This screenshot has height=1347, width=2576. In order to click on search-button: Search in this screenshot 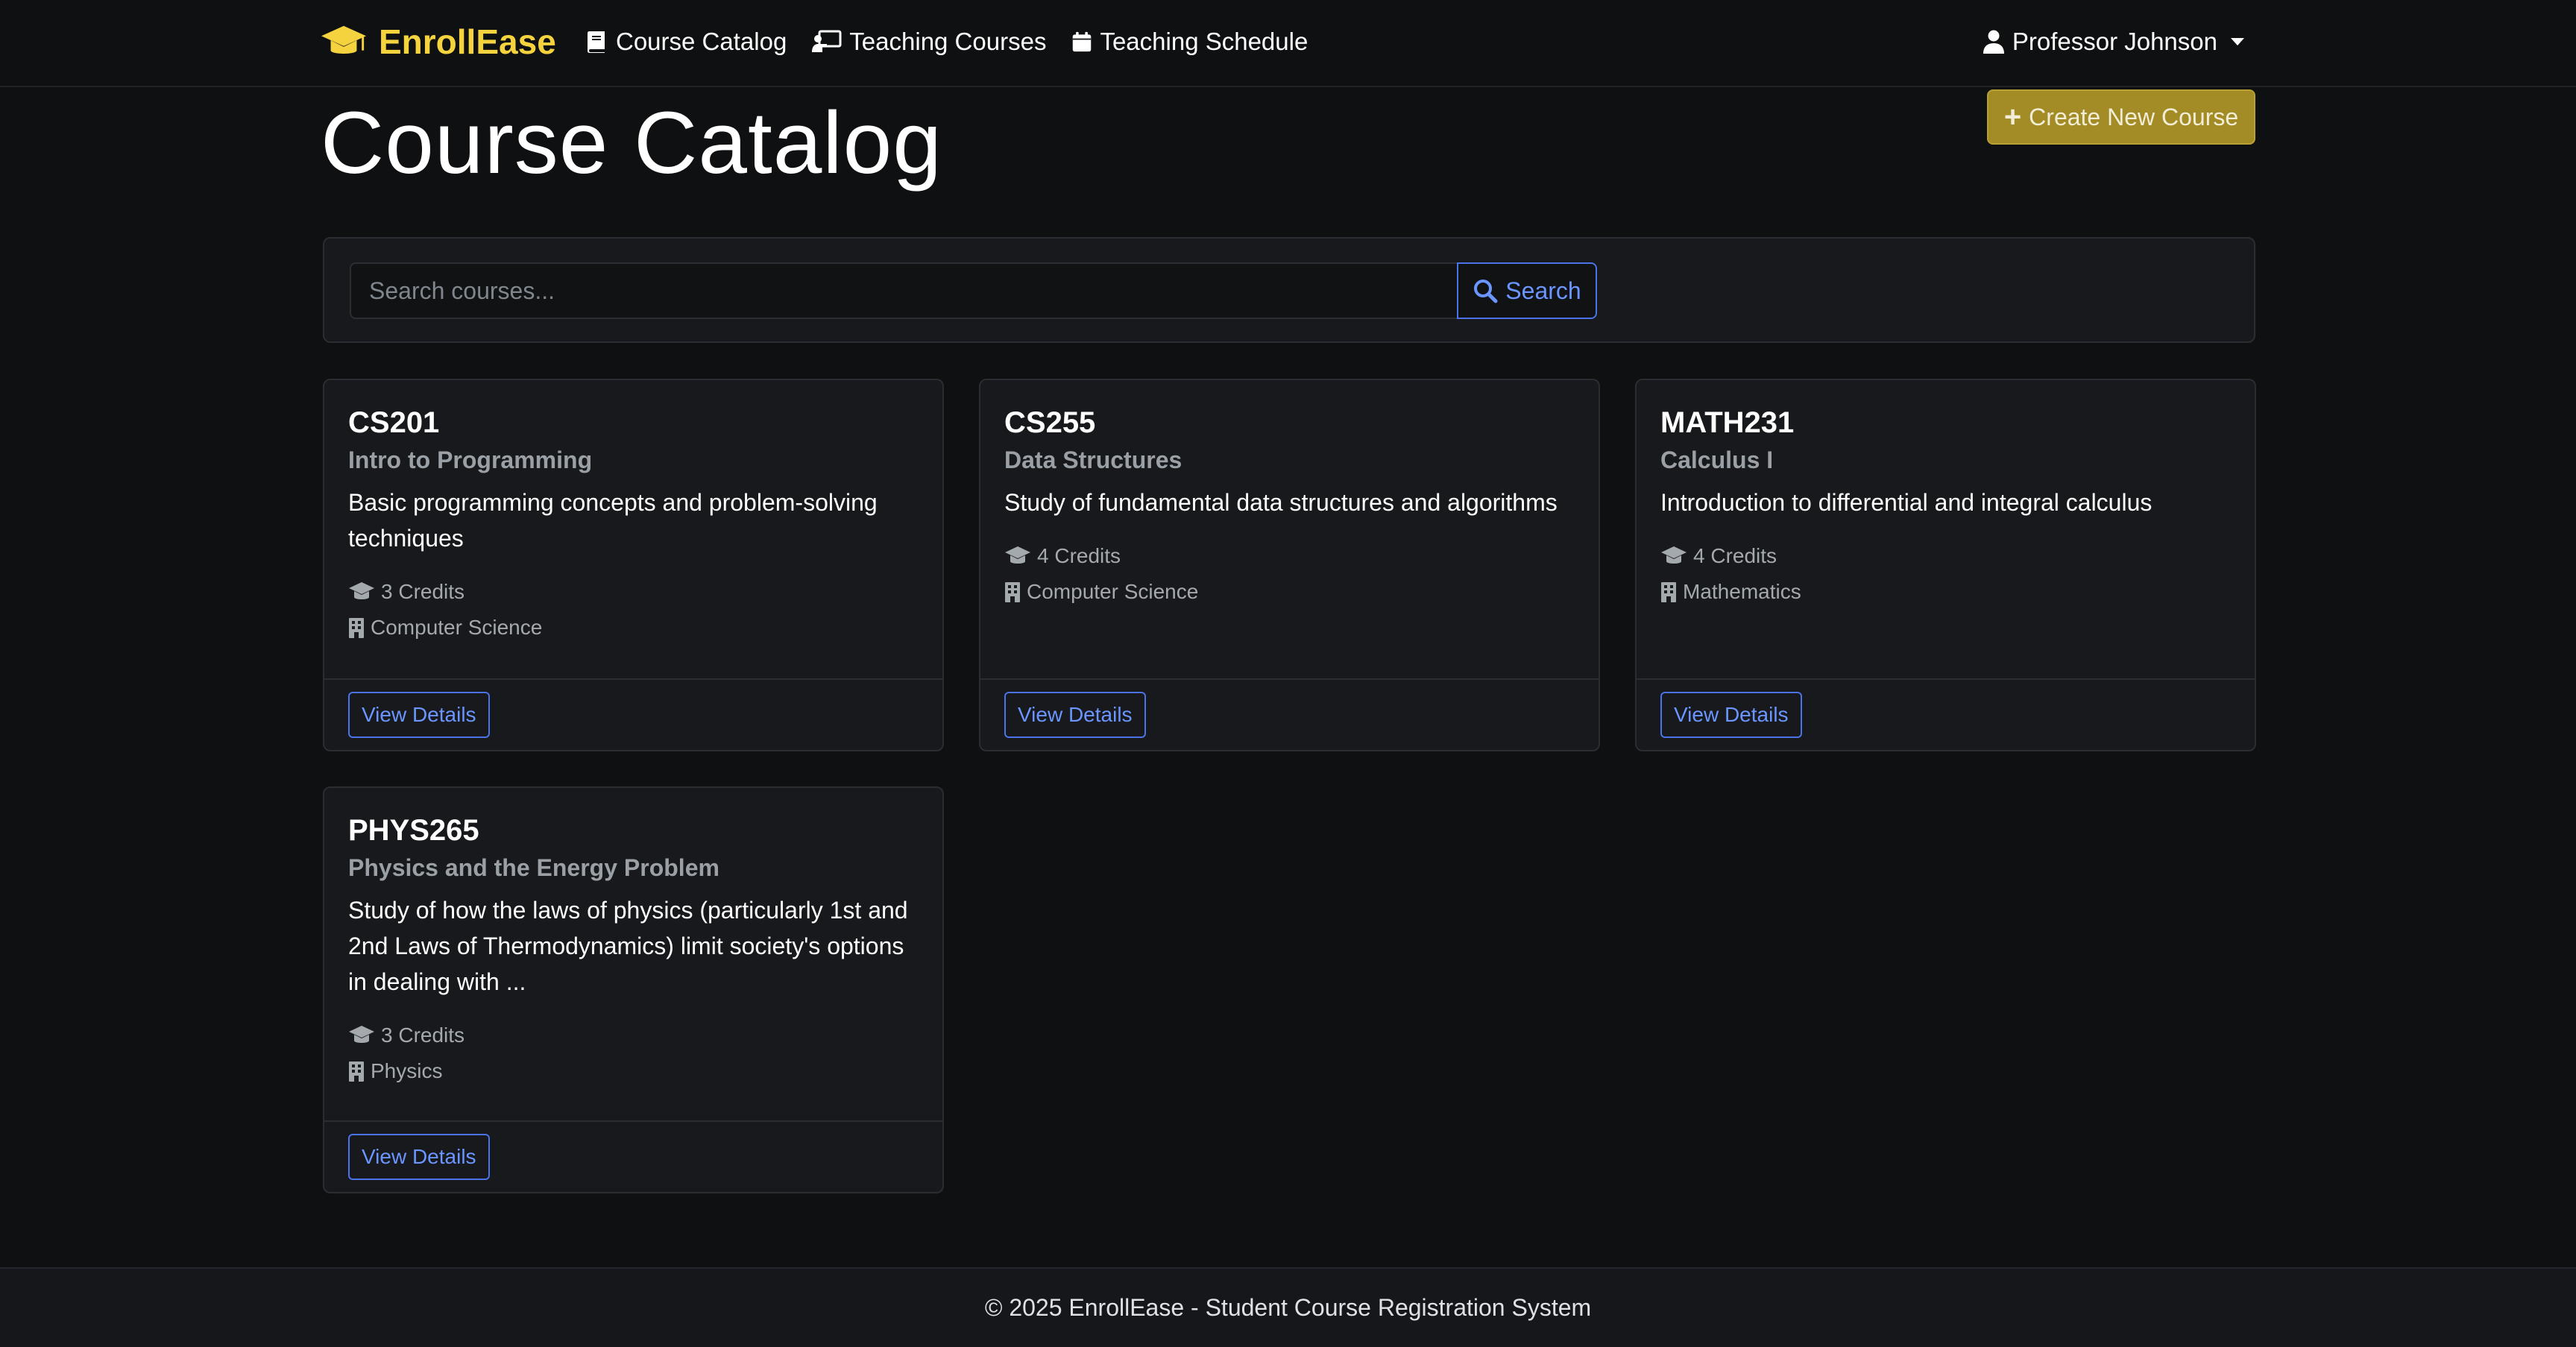, I will do `click(1527, 290)`.